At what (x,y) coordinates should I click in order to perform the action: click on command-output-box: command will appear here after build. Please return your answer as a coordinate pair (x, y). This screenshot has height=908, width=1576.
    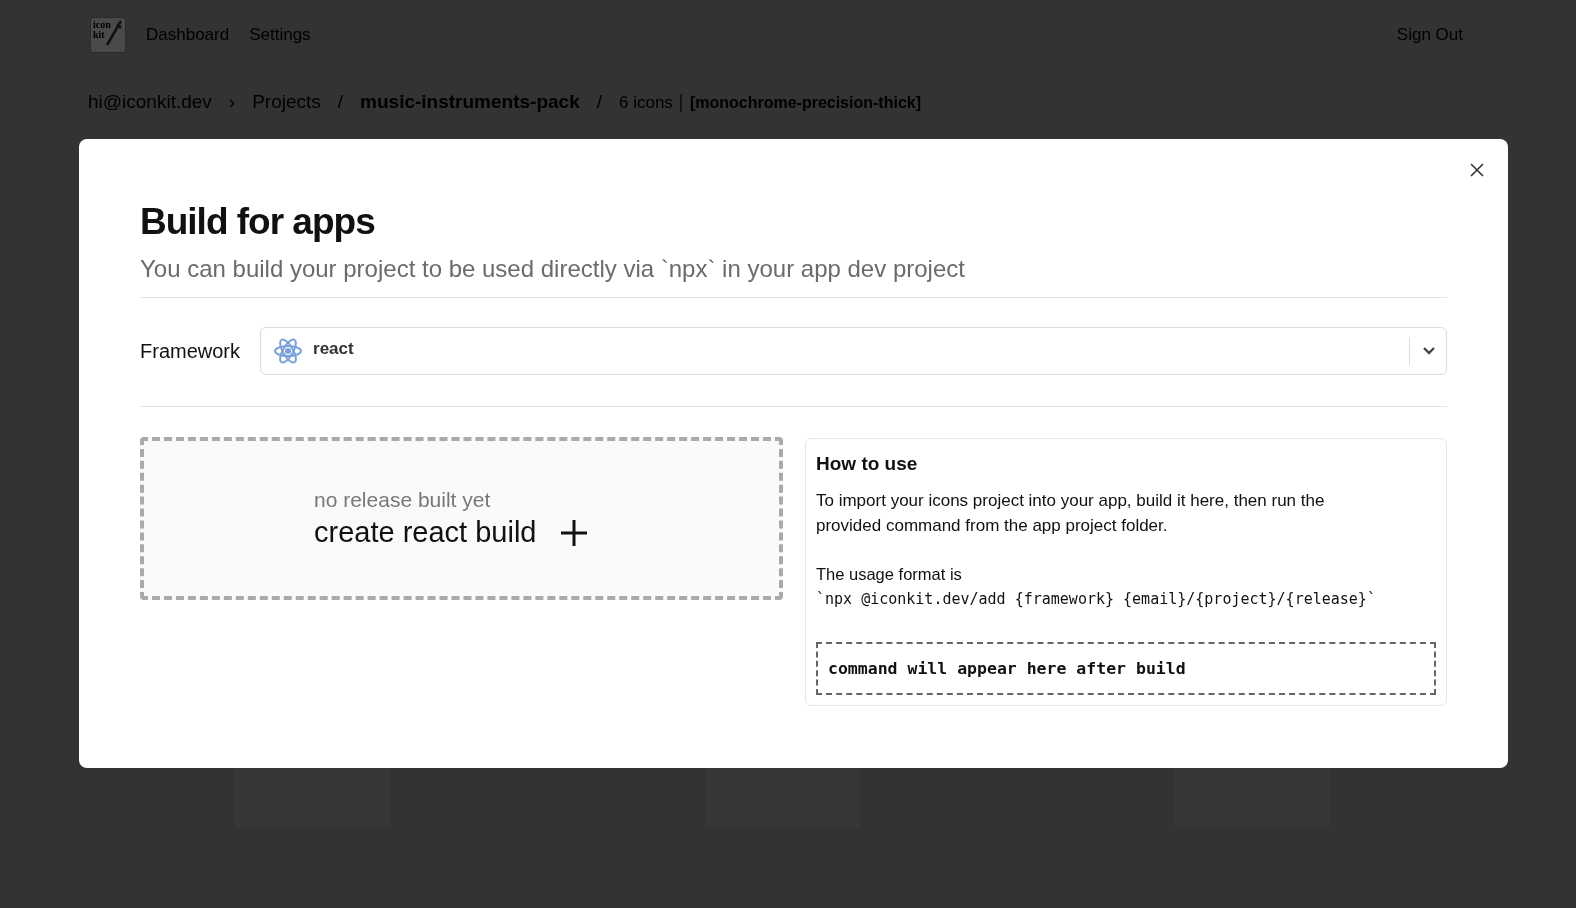
    Looking at the image, I should click on (1126, 668).